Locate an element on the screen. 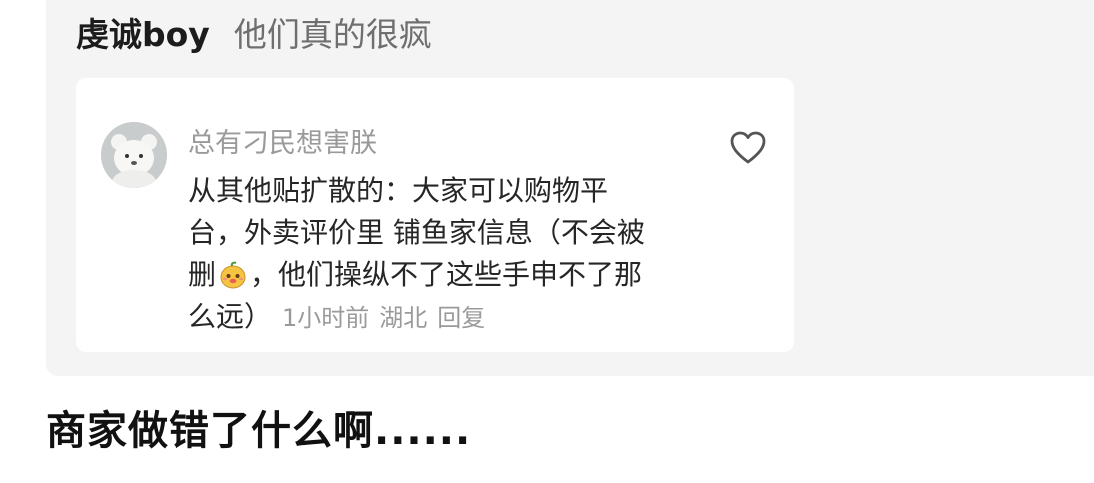 The width and height of the screenshot is (1094, 483). comment-line-part: ，他们操纵不了这些手申不了那 is located at coordinates (446, 274).